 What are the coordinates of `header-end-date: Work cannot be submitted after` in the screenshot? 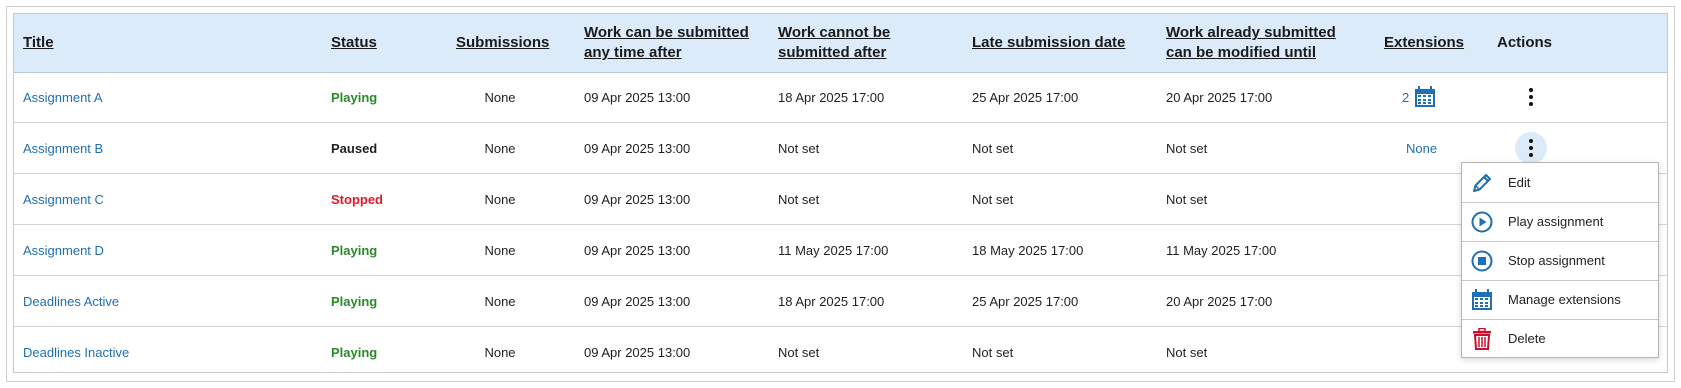 It's located at (834, 43).